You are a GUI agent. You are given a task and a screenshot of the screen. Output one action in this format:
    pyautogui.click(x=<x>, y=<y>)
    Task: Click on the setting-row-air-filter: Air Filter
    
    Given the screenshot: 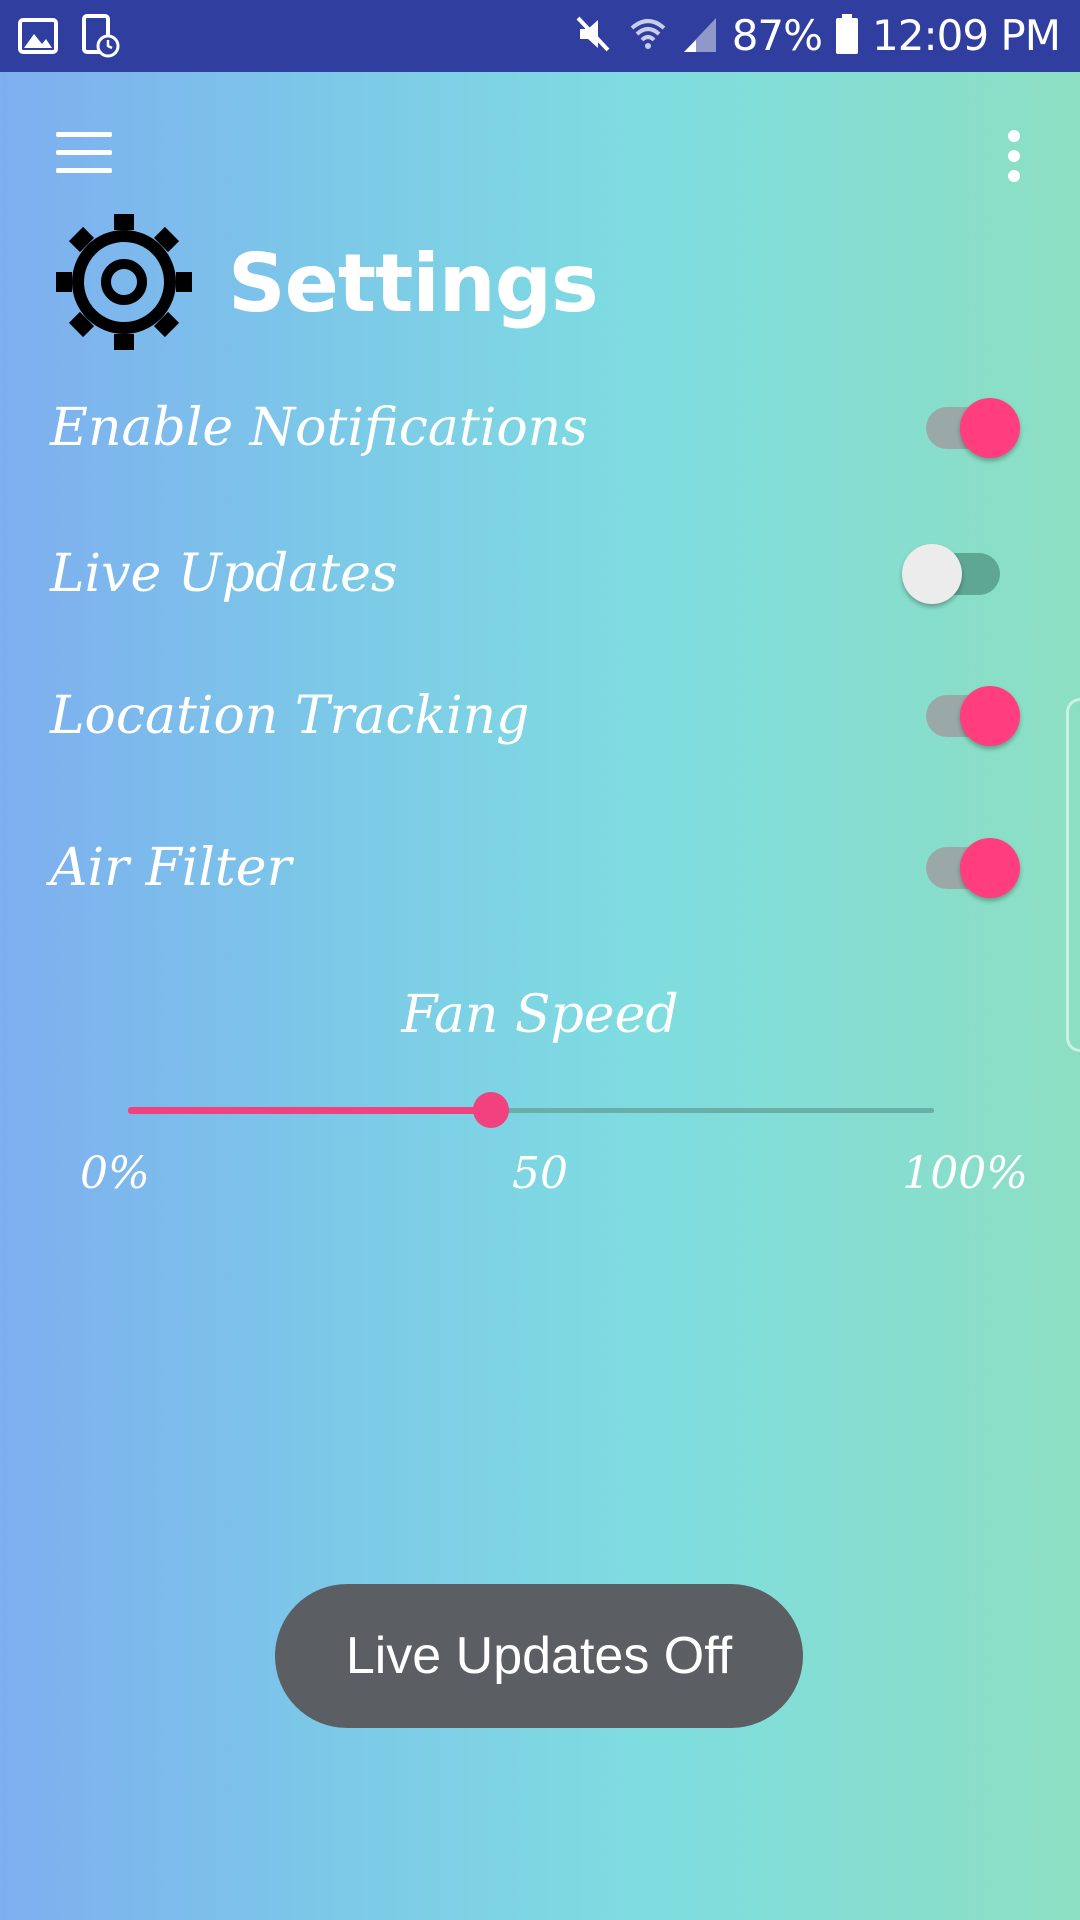 What is the action you would take?
    pyautogui.click(x=540, y=868)
    